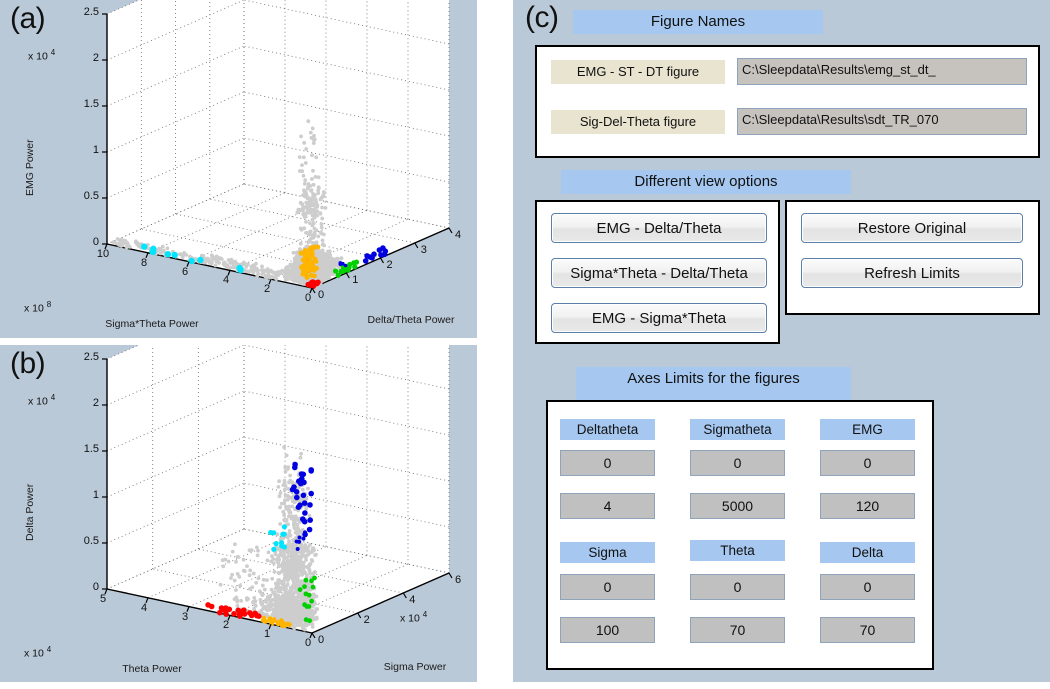 This screenshot has height=689, width=1050. I want to click on plotA-ylabel: Delta/Theta Power, so click(411, 320).